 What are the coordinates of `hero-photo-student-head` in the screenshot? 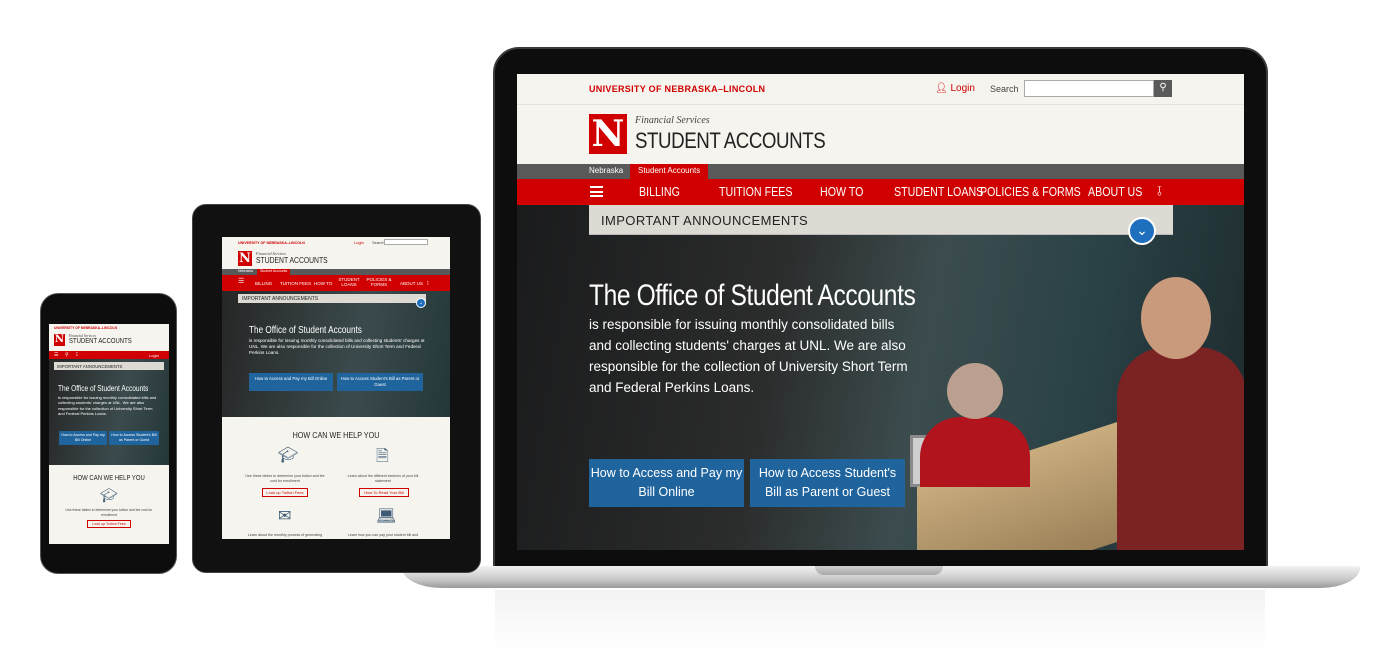 It's located at (1176, 318).